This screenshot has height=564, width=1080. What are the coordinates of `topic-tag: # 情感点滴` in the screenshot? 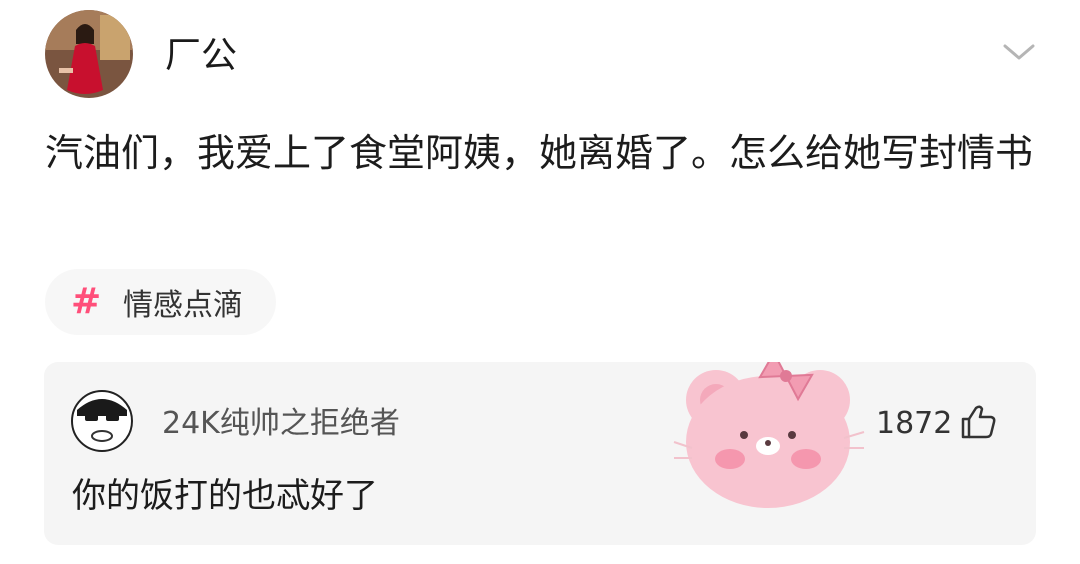 It's located at (160, 302).